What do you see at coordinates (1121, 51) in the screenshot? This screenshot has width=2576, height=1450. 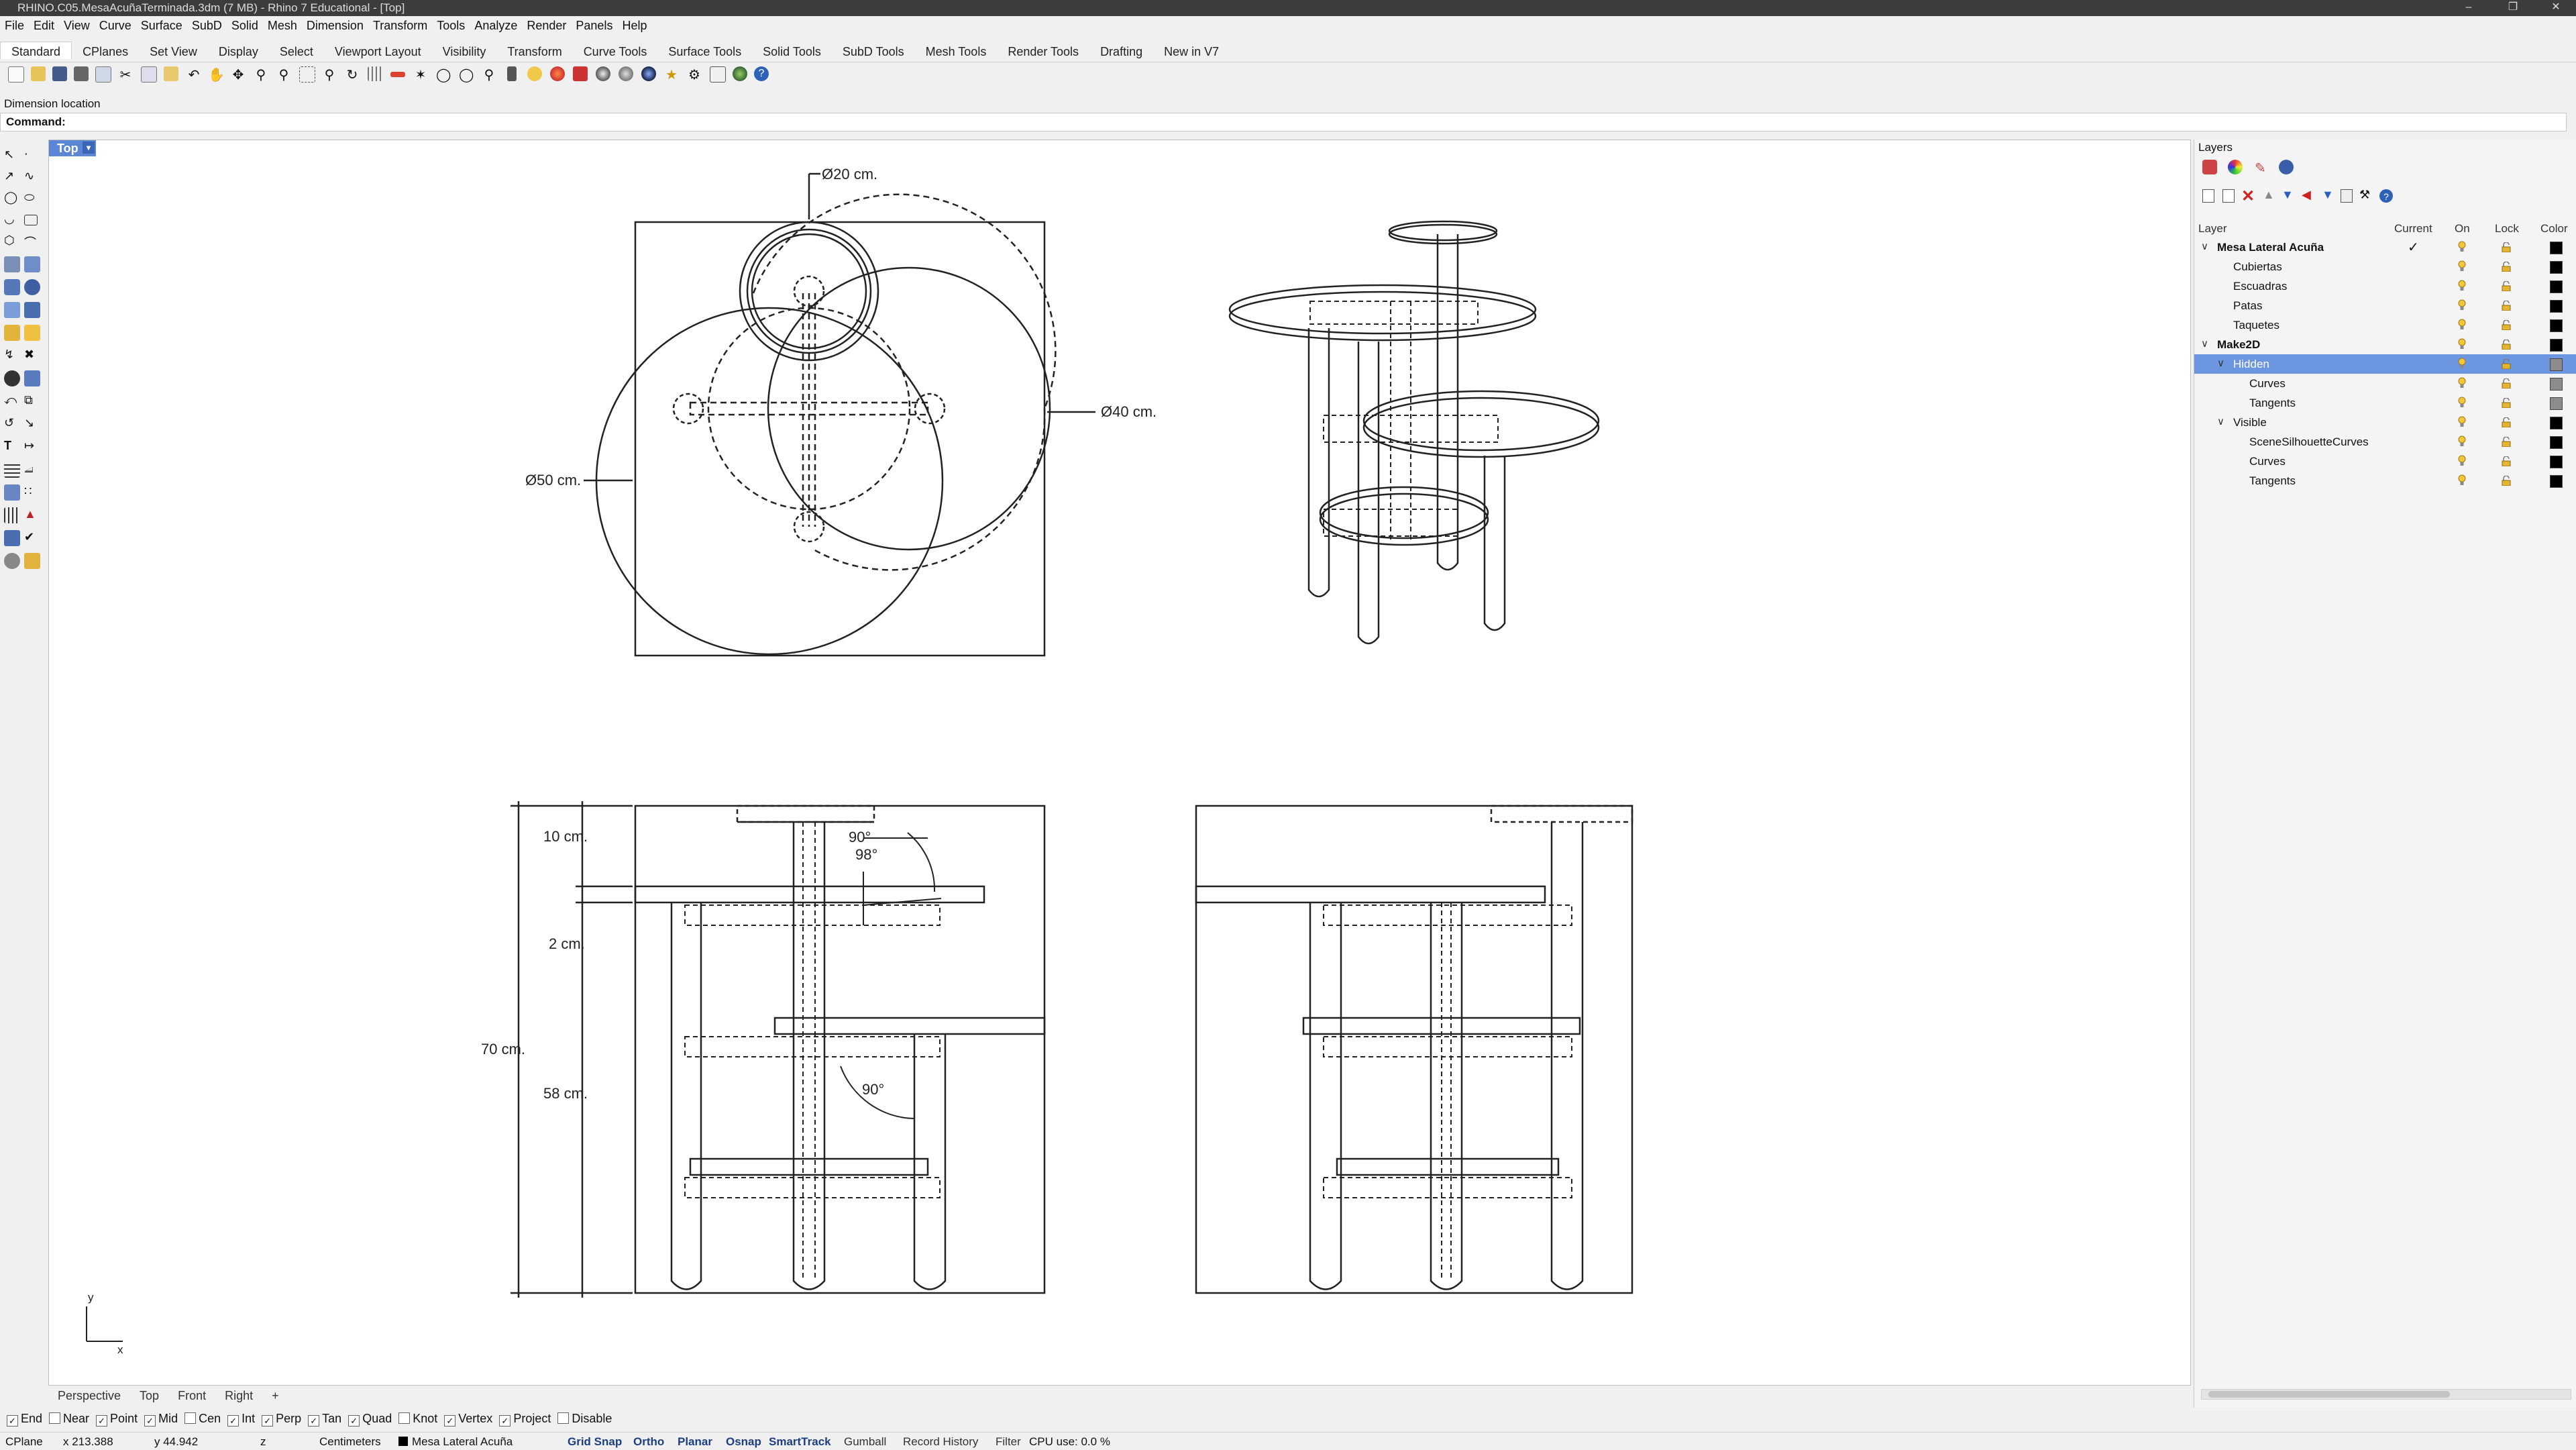 I see `tab-drafting: Drafting` at bounding box center [1121, 51].